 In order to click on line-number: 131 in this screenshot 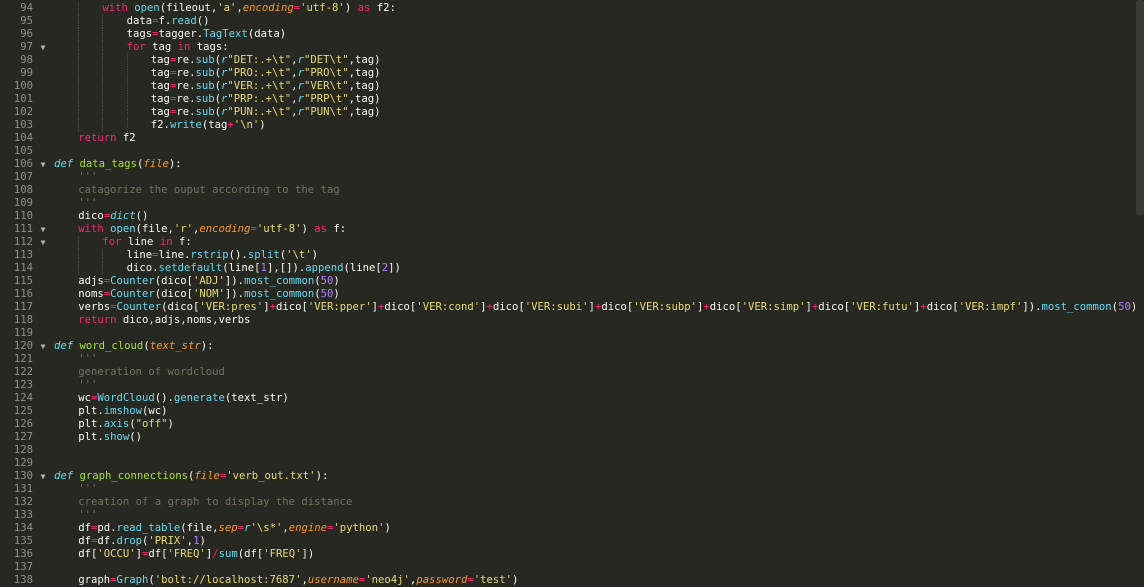, I will do `click(23, 489)`.